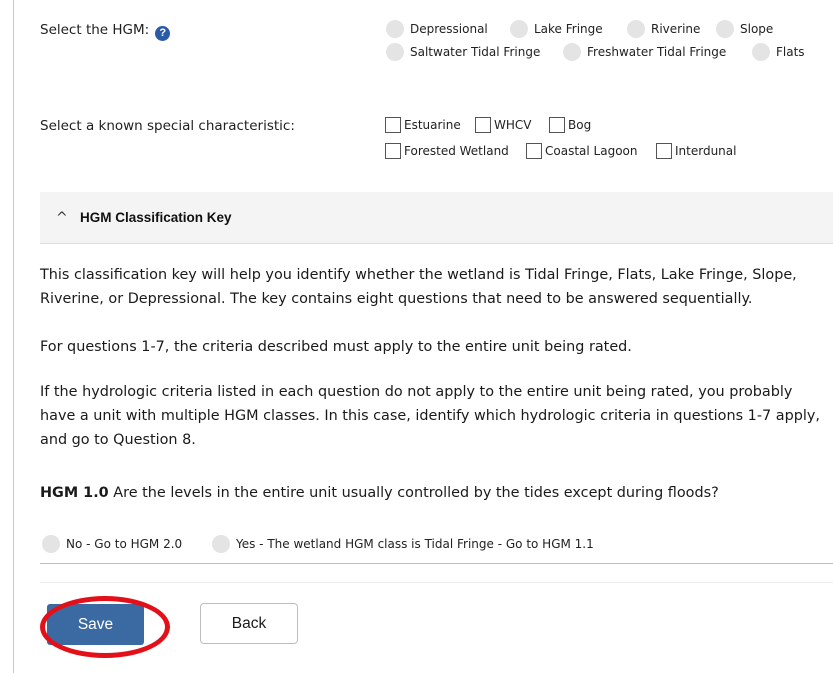  I want to click on special-option-forested-wetland: Forested Wetland, so click(447, 151).